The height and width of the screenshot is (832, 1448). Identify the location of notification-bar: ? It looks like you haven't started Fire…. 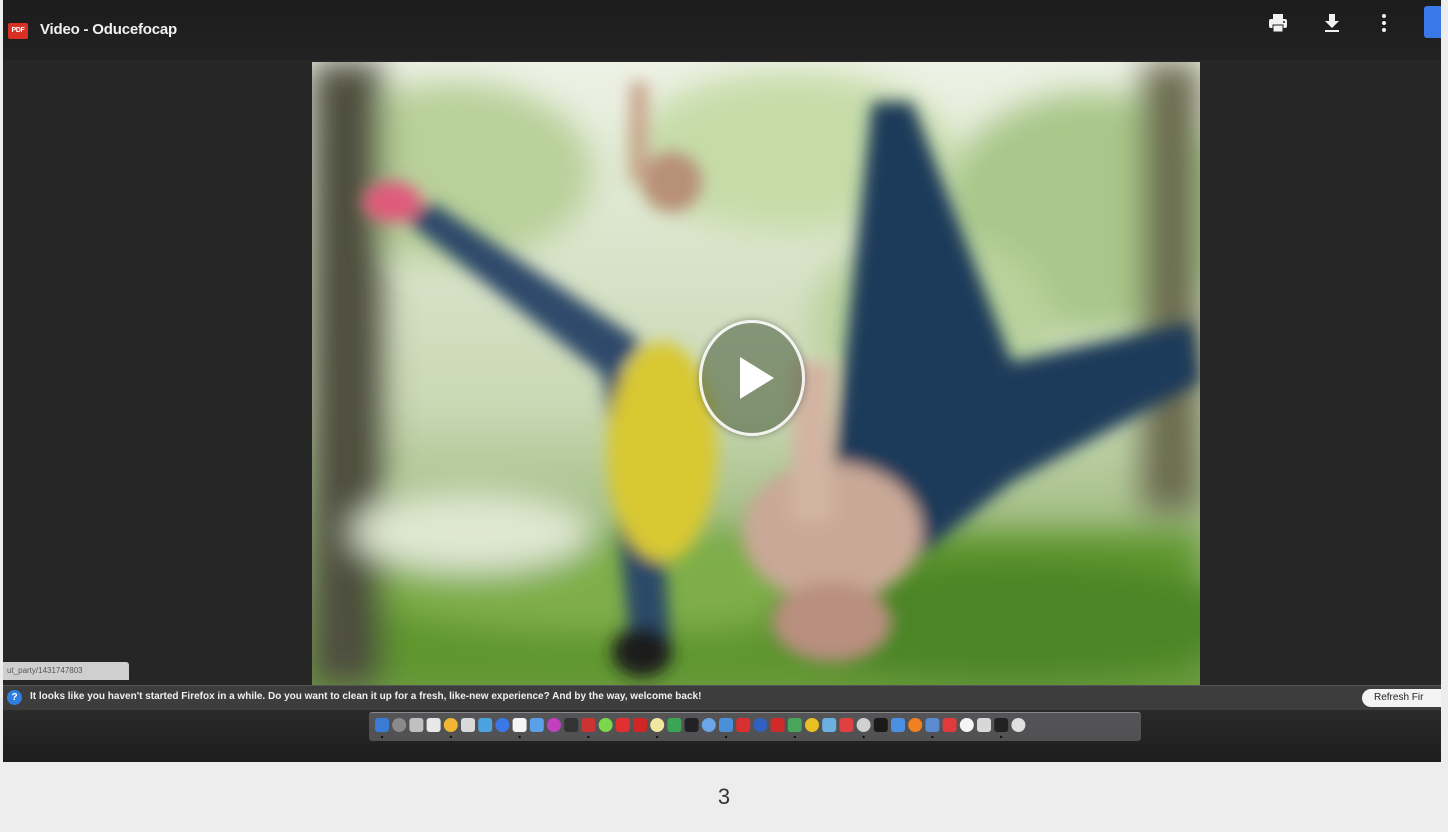
(722, 697).